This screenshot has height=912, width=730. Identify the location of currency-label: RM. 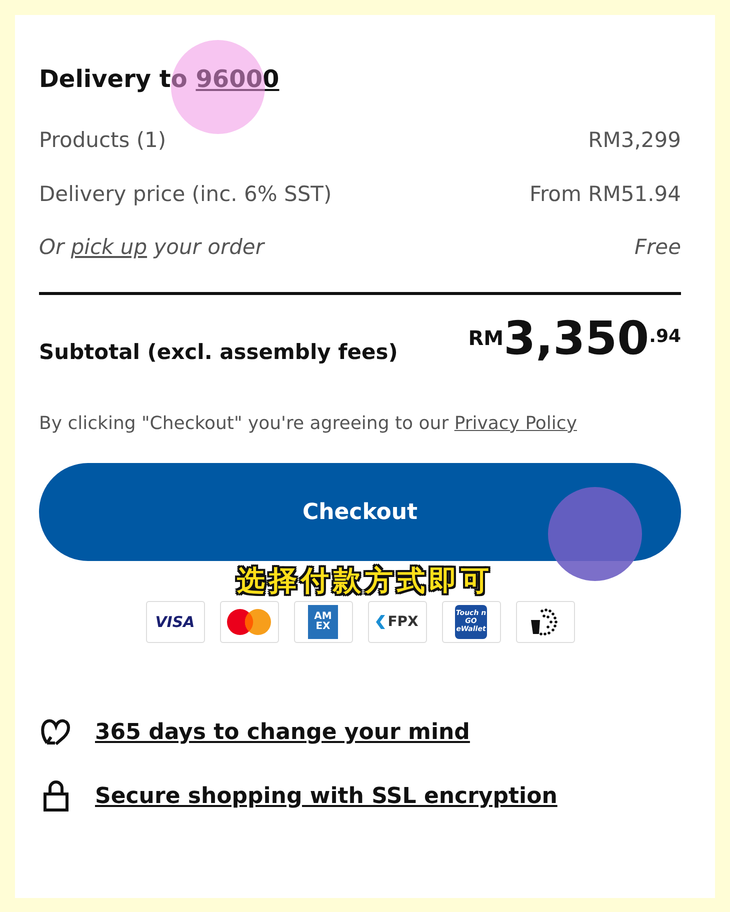
(486, 338).